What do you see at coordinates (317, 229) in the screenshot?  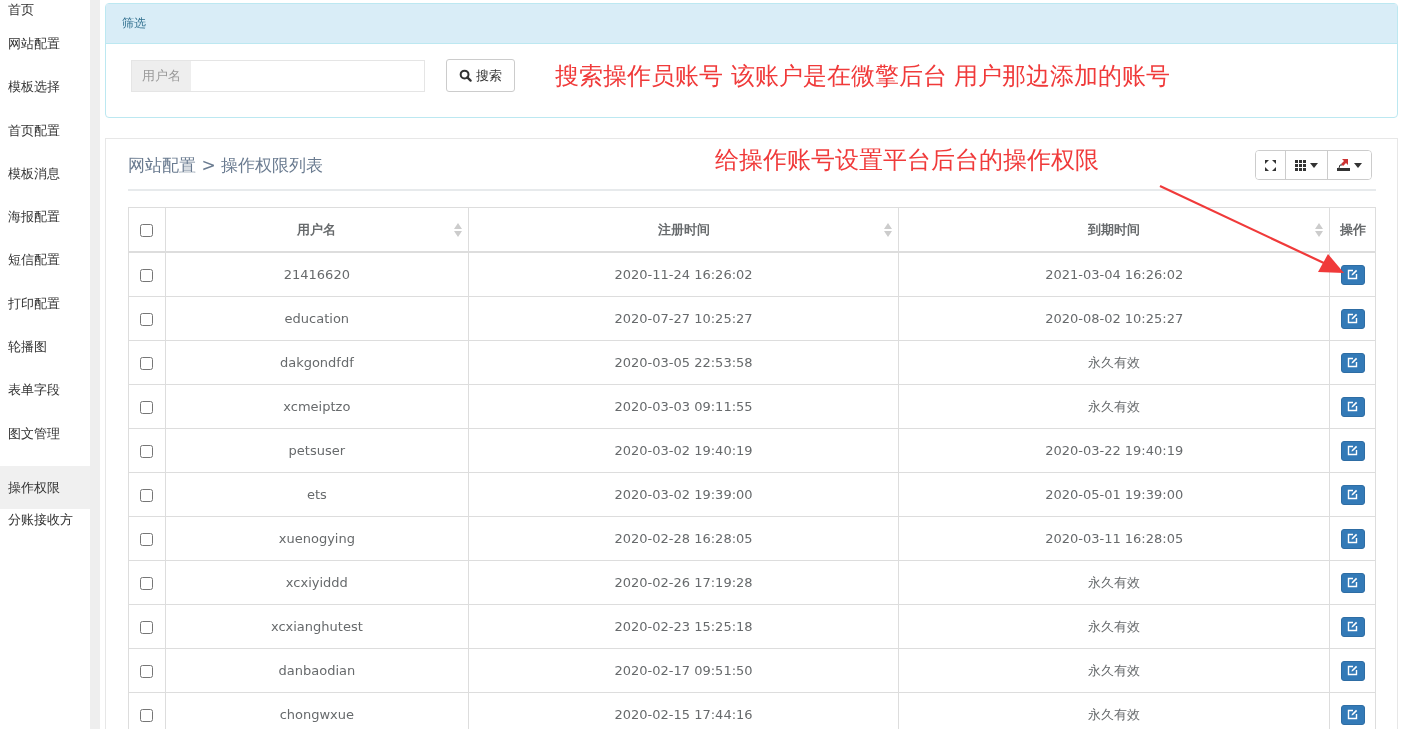 I see `column-header: 用户名` at bounding box center [317, 229].